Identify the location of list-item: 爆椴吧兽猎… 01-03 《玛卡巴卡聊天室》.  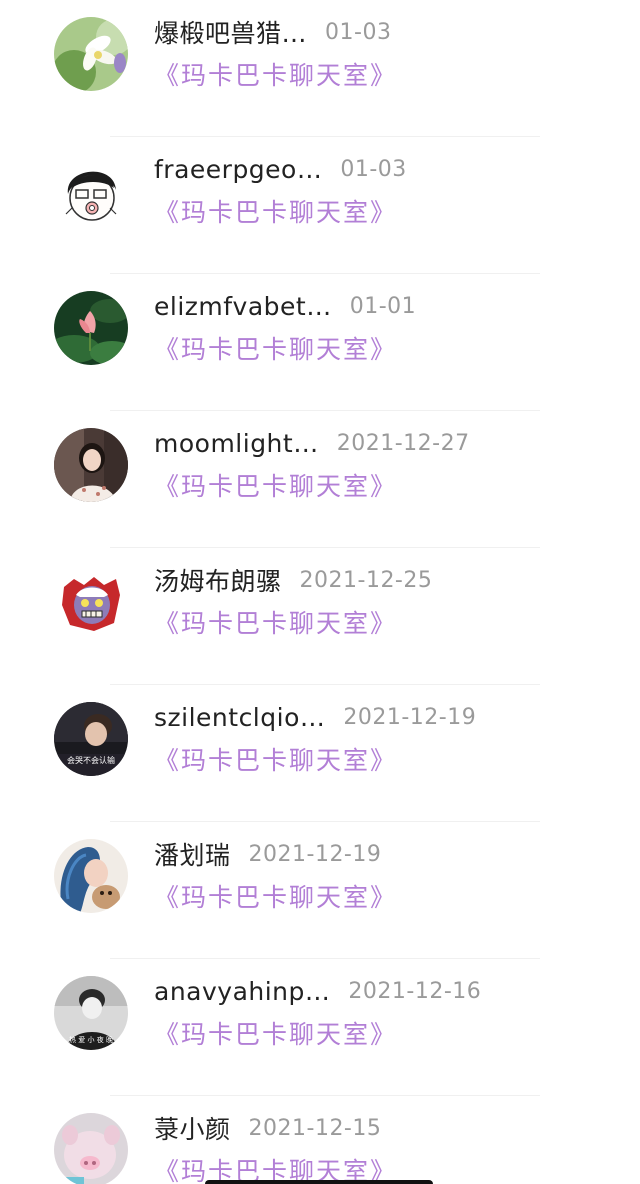
(320, 68).